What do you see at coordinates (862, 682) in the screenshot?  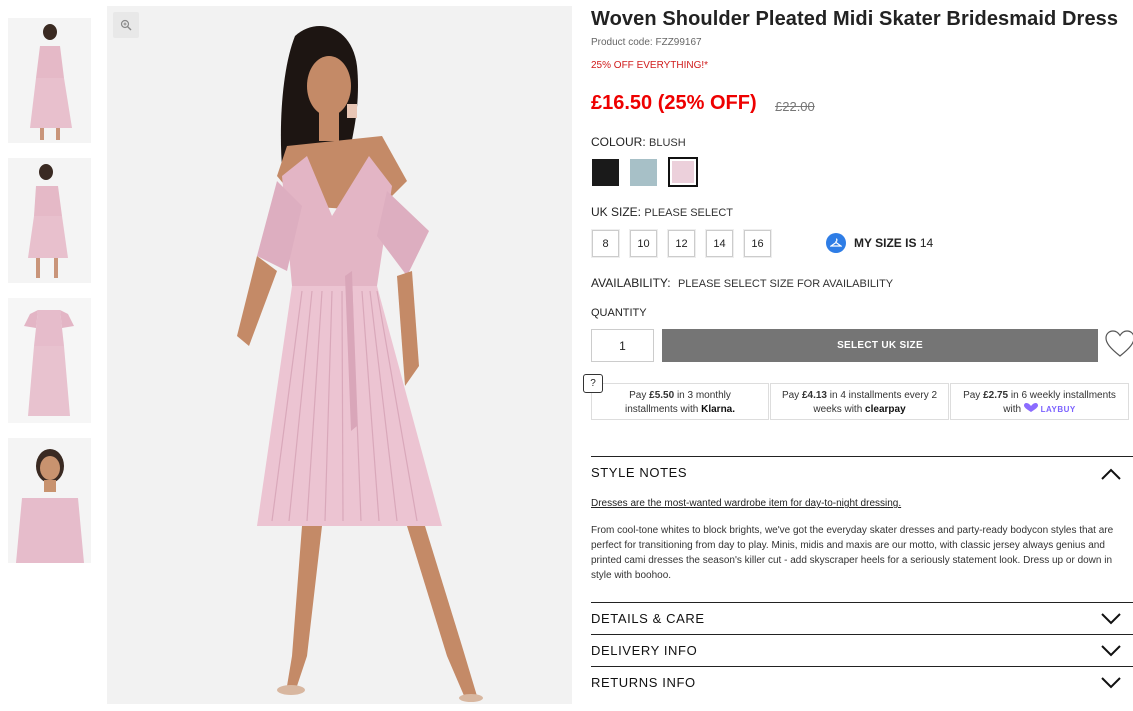 I see `accordion-returns-info: RETURNS INFO` at bounding box center [862, 682].